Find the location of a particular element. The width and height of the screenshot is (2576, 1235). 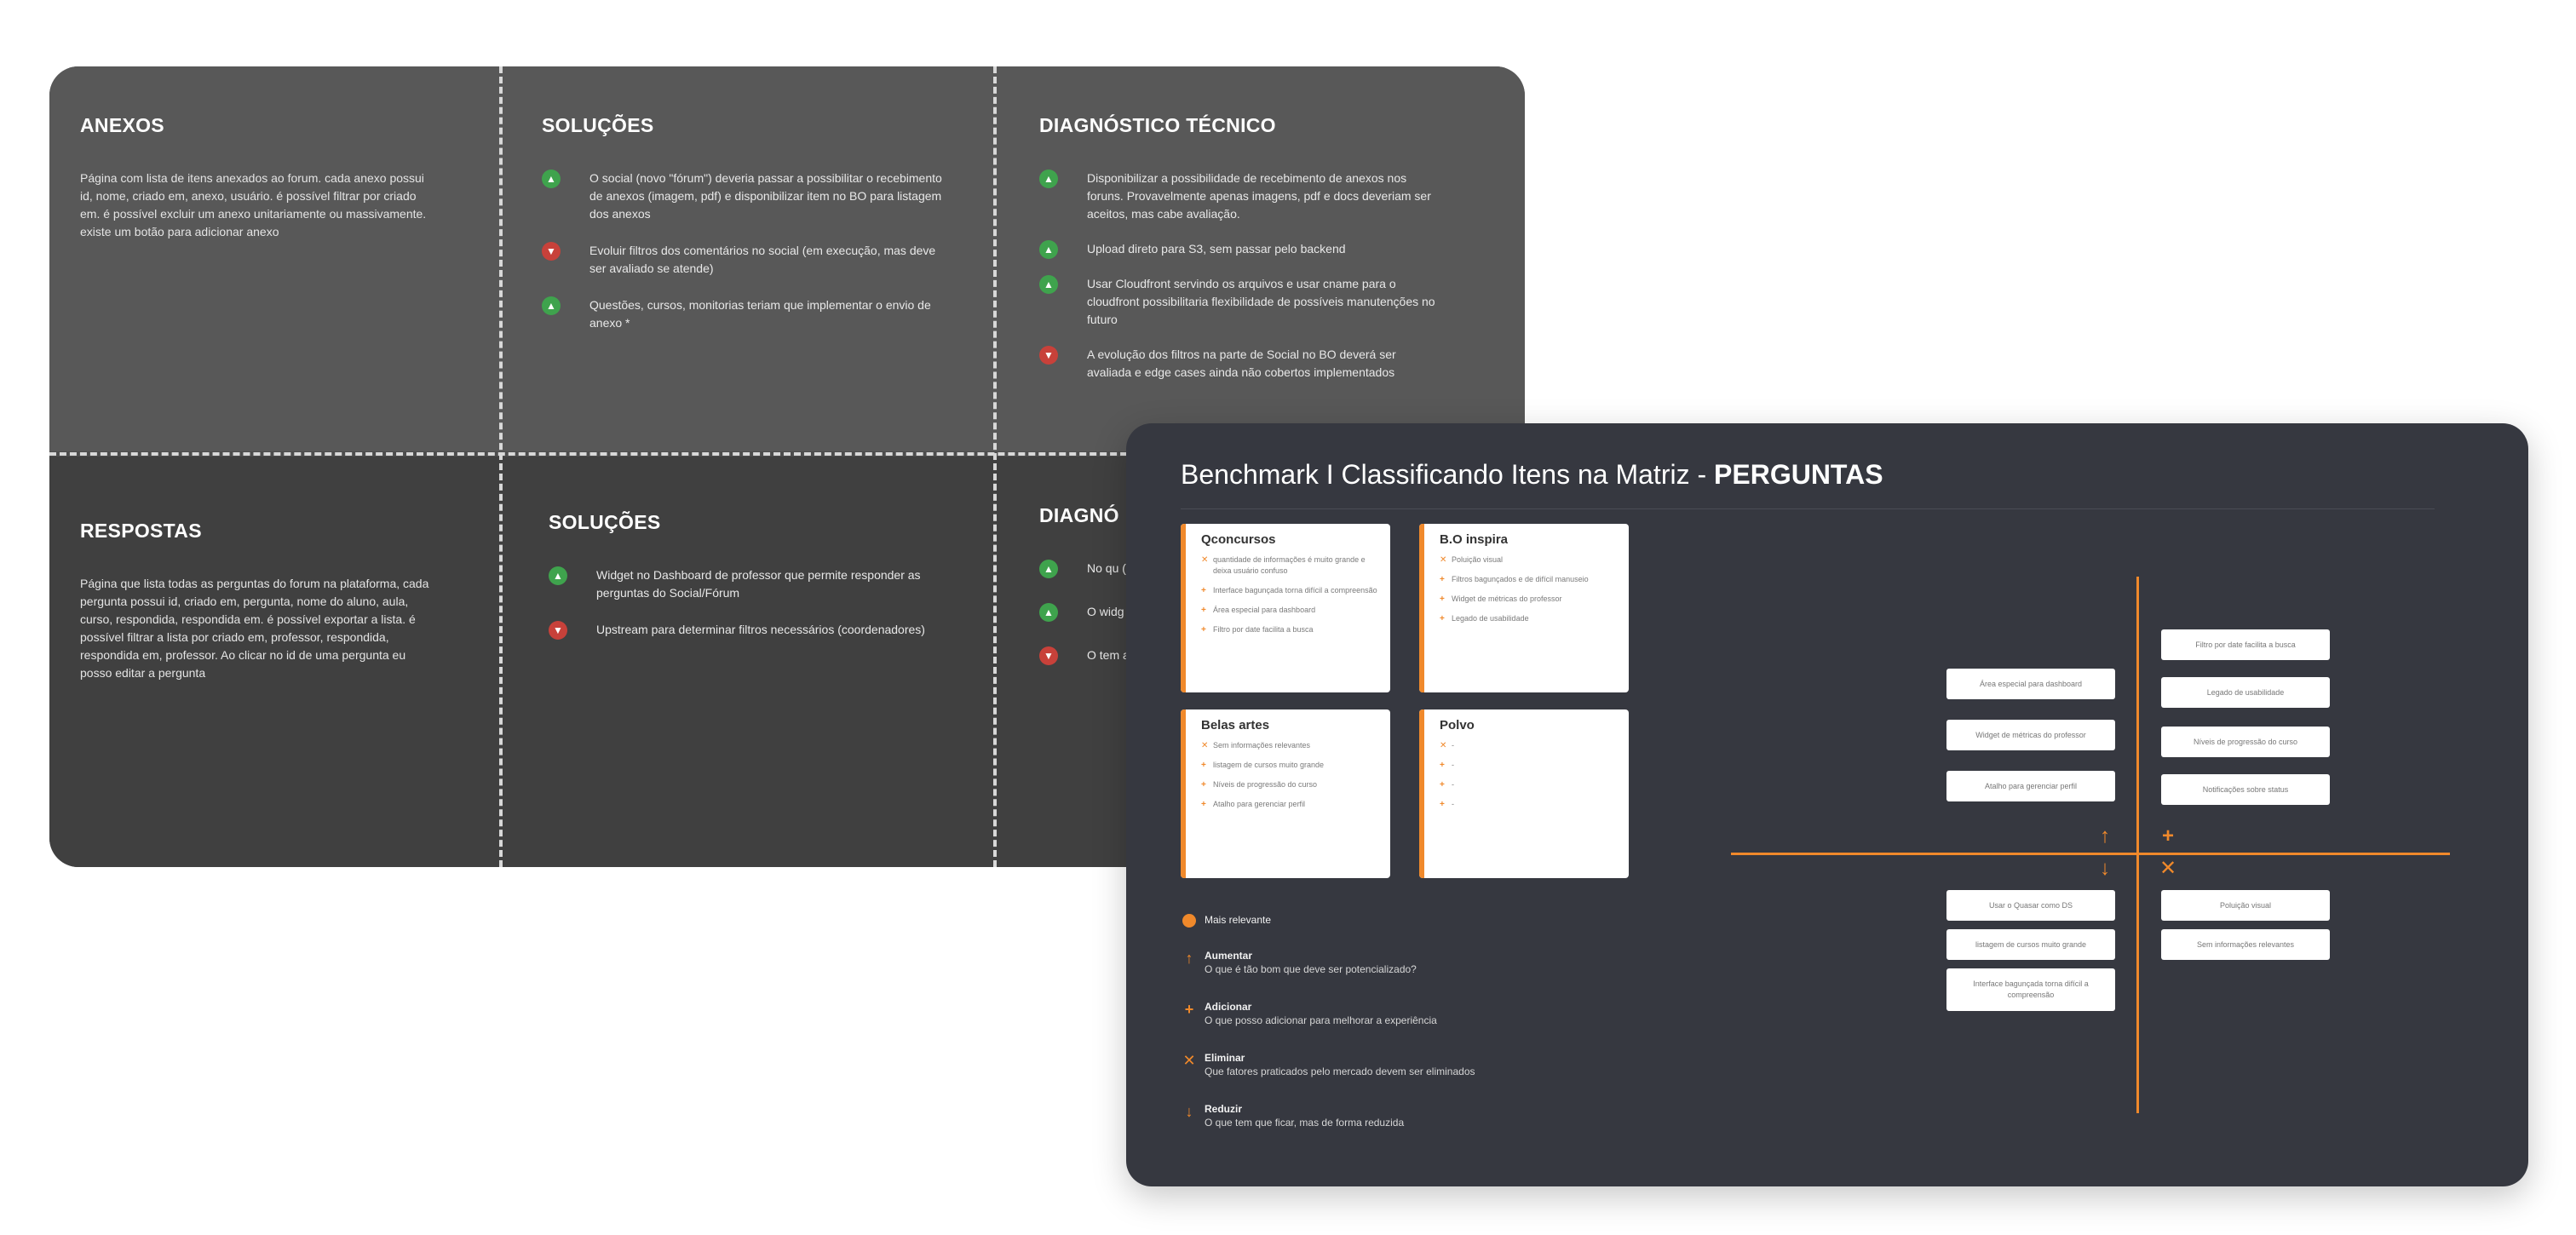

matrix-item: Poluição visual is located at coordinates (2245, 906).